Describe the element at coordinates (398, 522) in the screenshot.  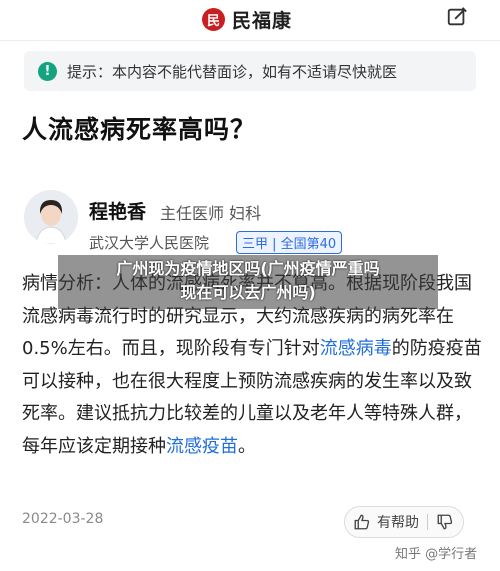
I see `helpful-label: 有帮助` at that location.